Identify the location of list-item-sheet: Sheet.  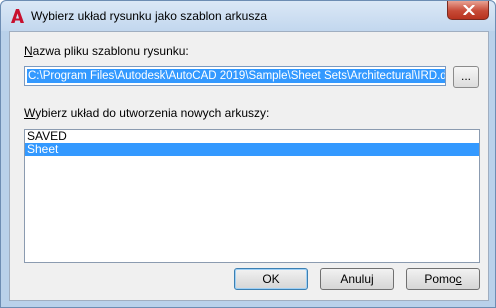
(252, 149).